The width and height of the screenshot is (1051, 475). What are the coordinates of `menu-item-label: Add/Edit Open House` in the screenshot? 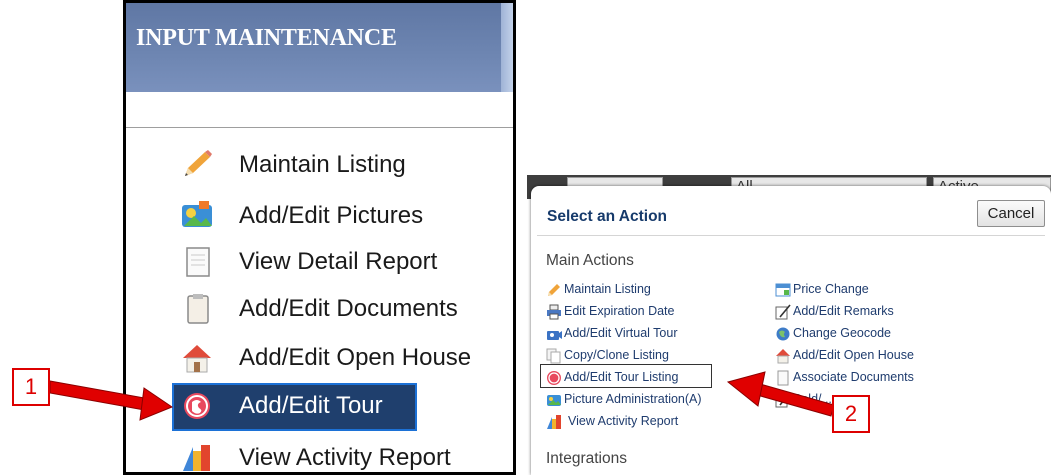 It's located at (355, 357).